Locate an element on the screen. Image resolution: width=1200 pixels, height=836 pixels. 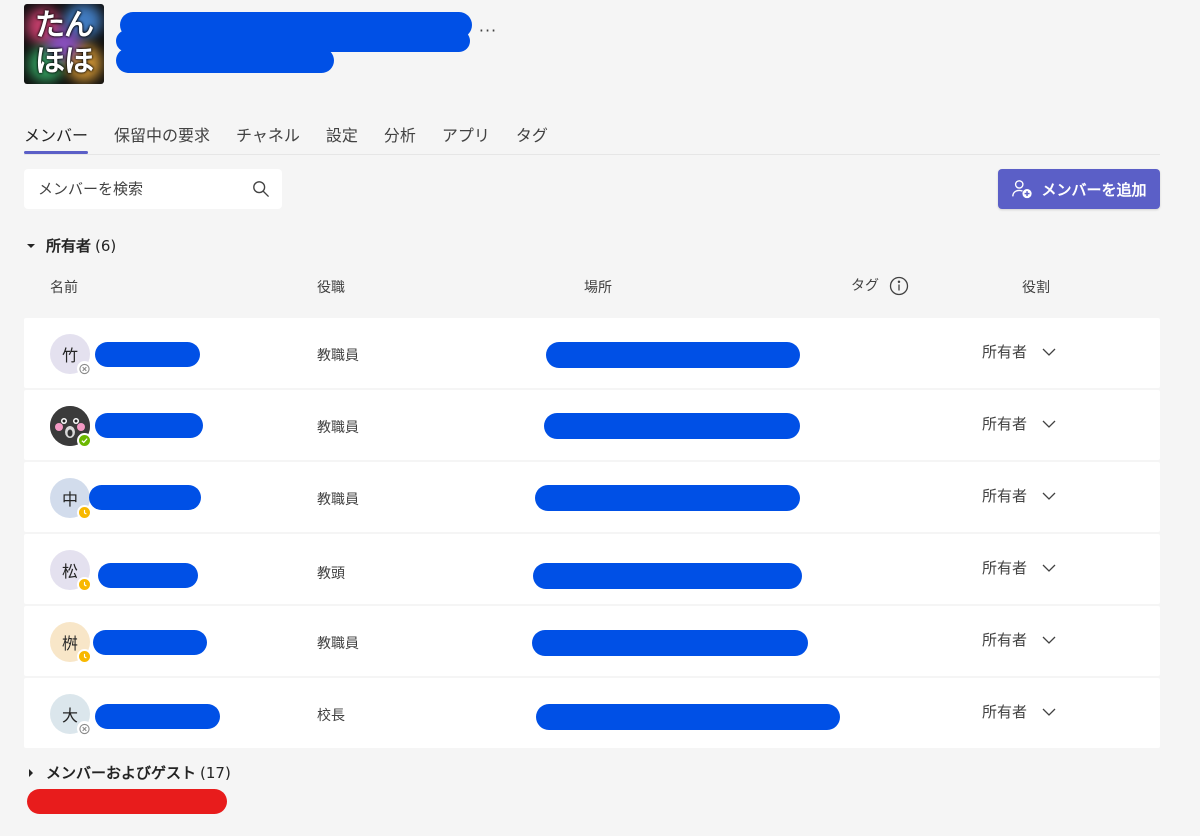
members-section-toggle: メンバーおよびゲスト (17) is located at coordinates (127, 772).